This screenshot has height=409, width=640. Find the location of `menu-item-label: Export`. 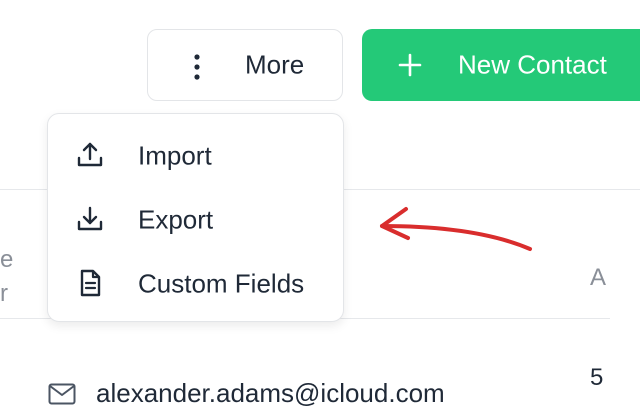

menu-item-label: Export is located at coordinates (176, 219).